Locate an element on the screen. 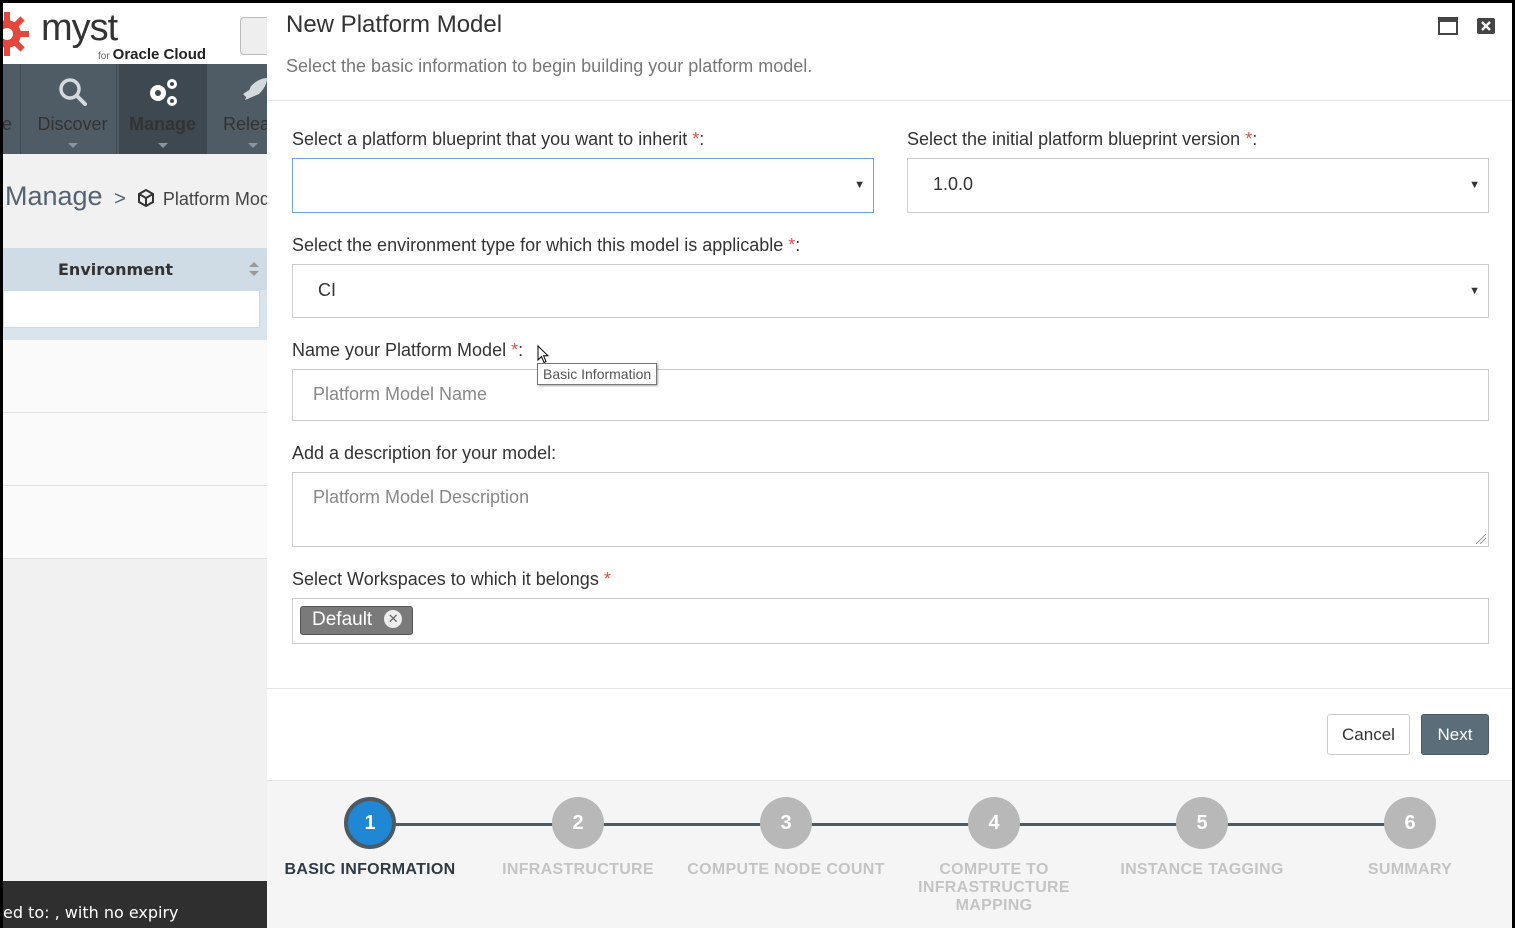  header-divider is located at coordinates (889, 100).